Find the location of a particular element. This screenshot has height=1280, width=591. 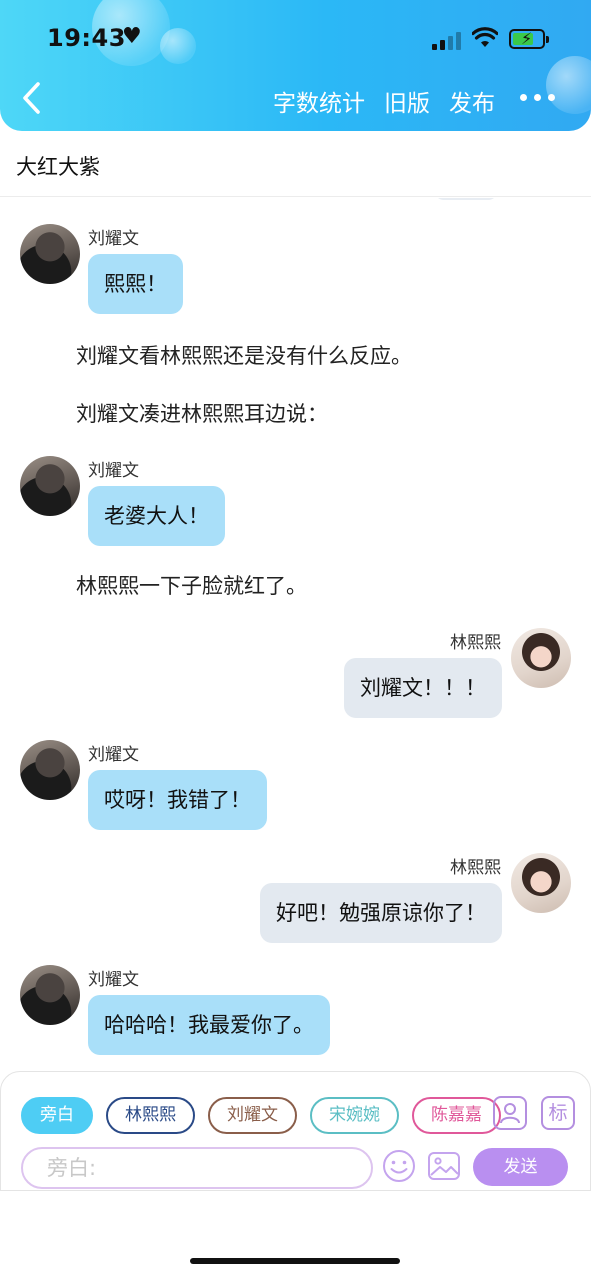

heart-icon: ♥ is located at coordinates (132, 36).